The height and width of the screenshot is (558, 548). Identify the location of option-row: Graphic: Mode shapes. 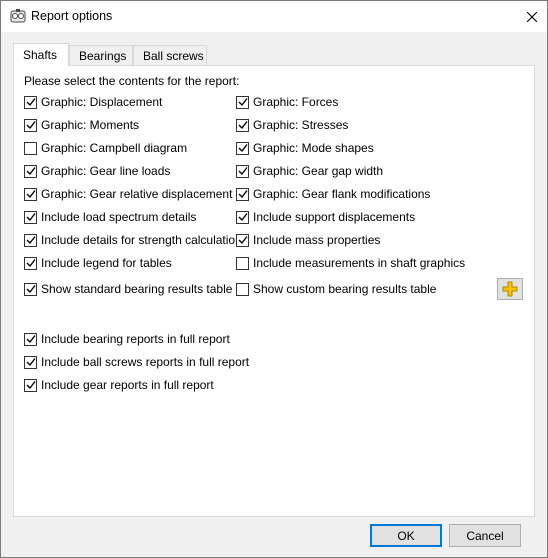
(305, 148).